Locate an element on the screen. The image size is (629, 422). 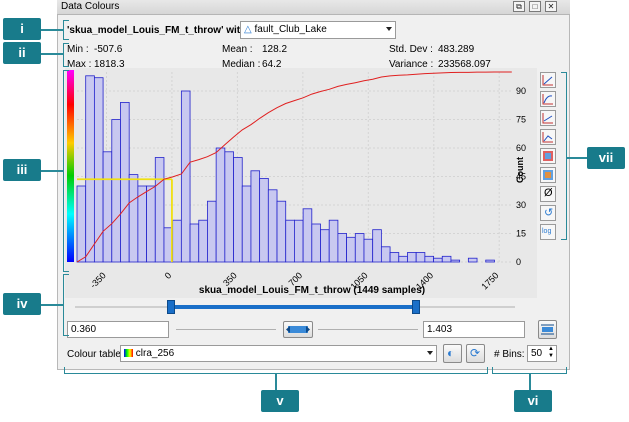
spin-arrows-icon: ▲ ▼ is located at coordinates (551, 353).